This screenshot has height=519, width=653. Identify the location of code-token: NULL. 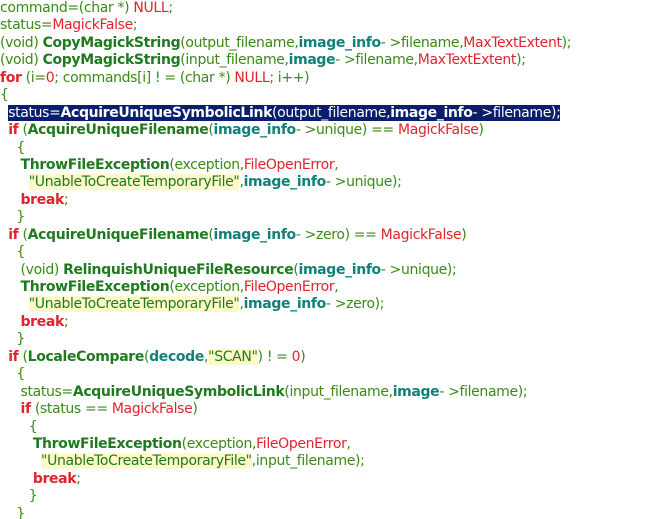
(252, 77).